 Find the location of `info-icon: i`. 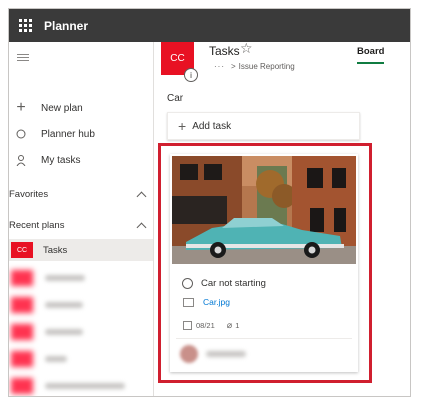

info-icon: i is located at coordinates (191, 75).